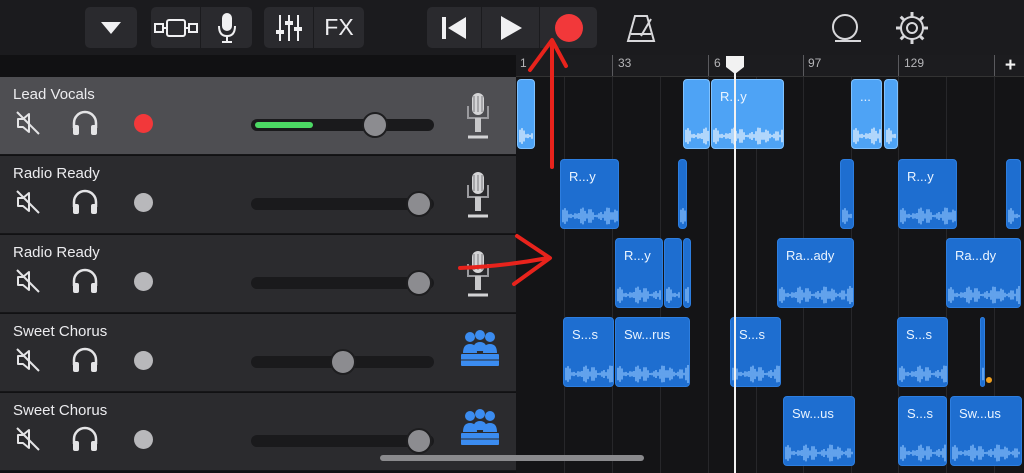 This screenshot has width=1024, height=473. What do you see at coordinates (717, 63) in the screenshot?
I see `bar-number: 6` at bounding box center [717, 63].